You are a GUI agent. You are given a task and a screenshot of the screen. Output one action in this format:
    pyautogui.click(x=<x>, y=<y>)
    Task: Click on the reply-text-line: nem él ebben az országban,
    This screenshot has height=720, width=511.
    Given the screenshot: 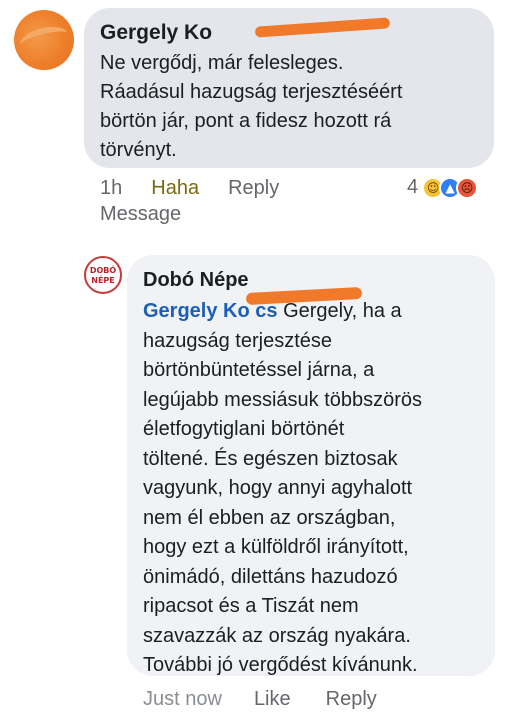 What is the action you would take?
    pyautogui.click(x=269, y=517)
    